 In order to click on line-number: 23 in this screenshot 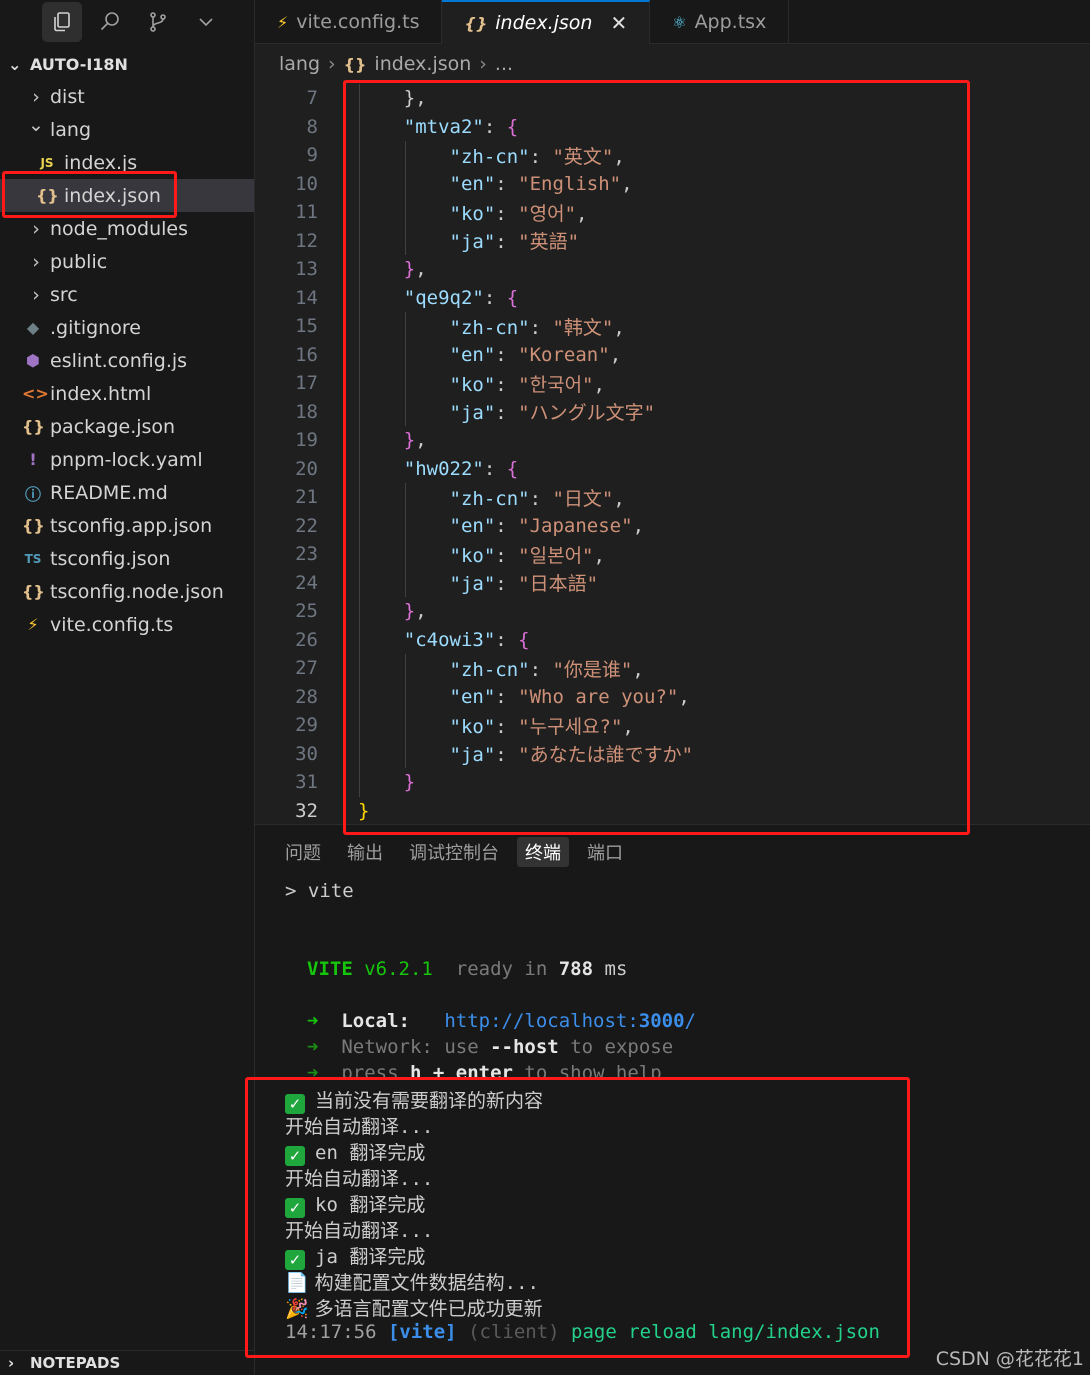, I will do `click(306, 554)`.